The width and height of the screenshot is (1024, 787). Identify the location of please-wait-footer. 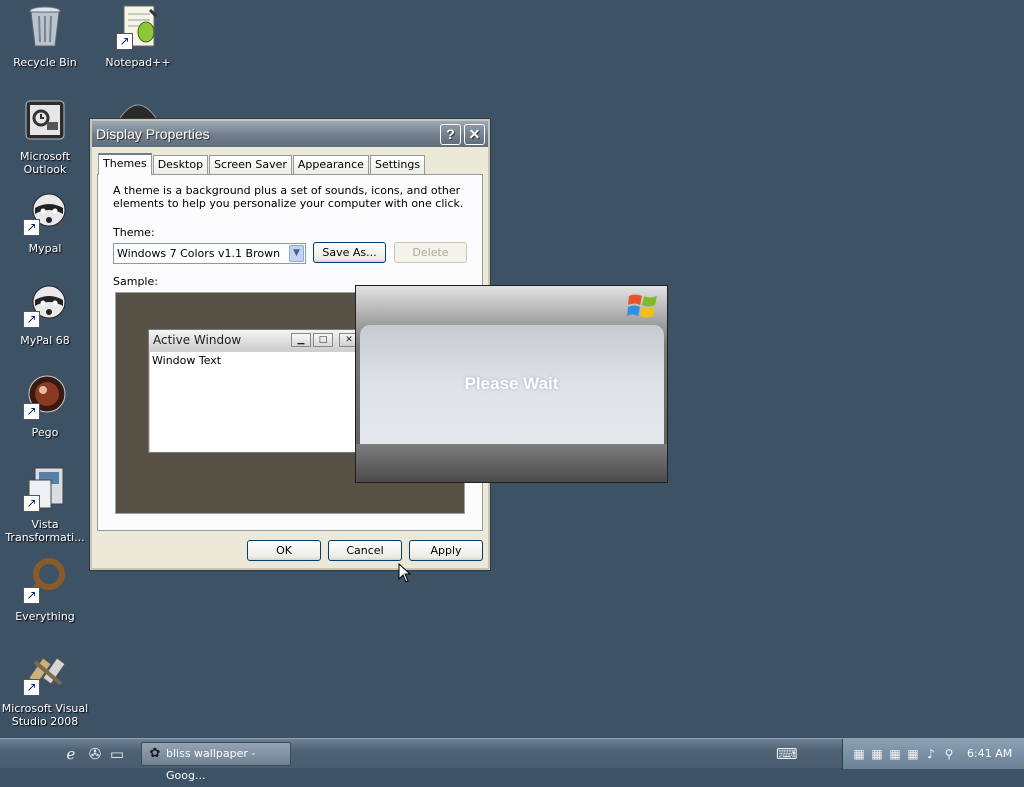
(511, 463).